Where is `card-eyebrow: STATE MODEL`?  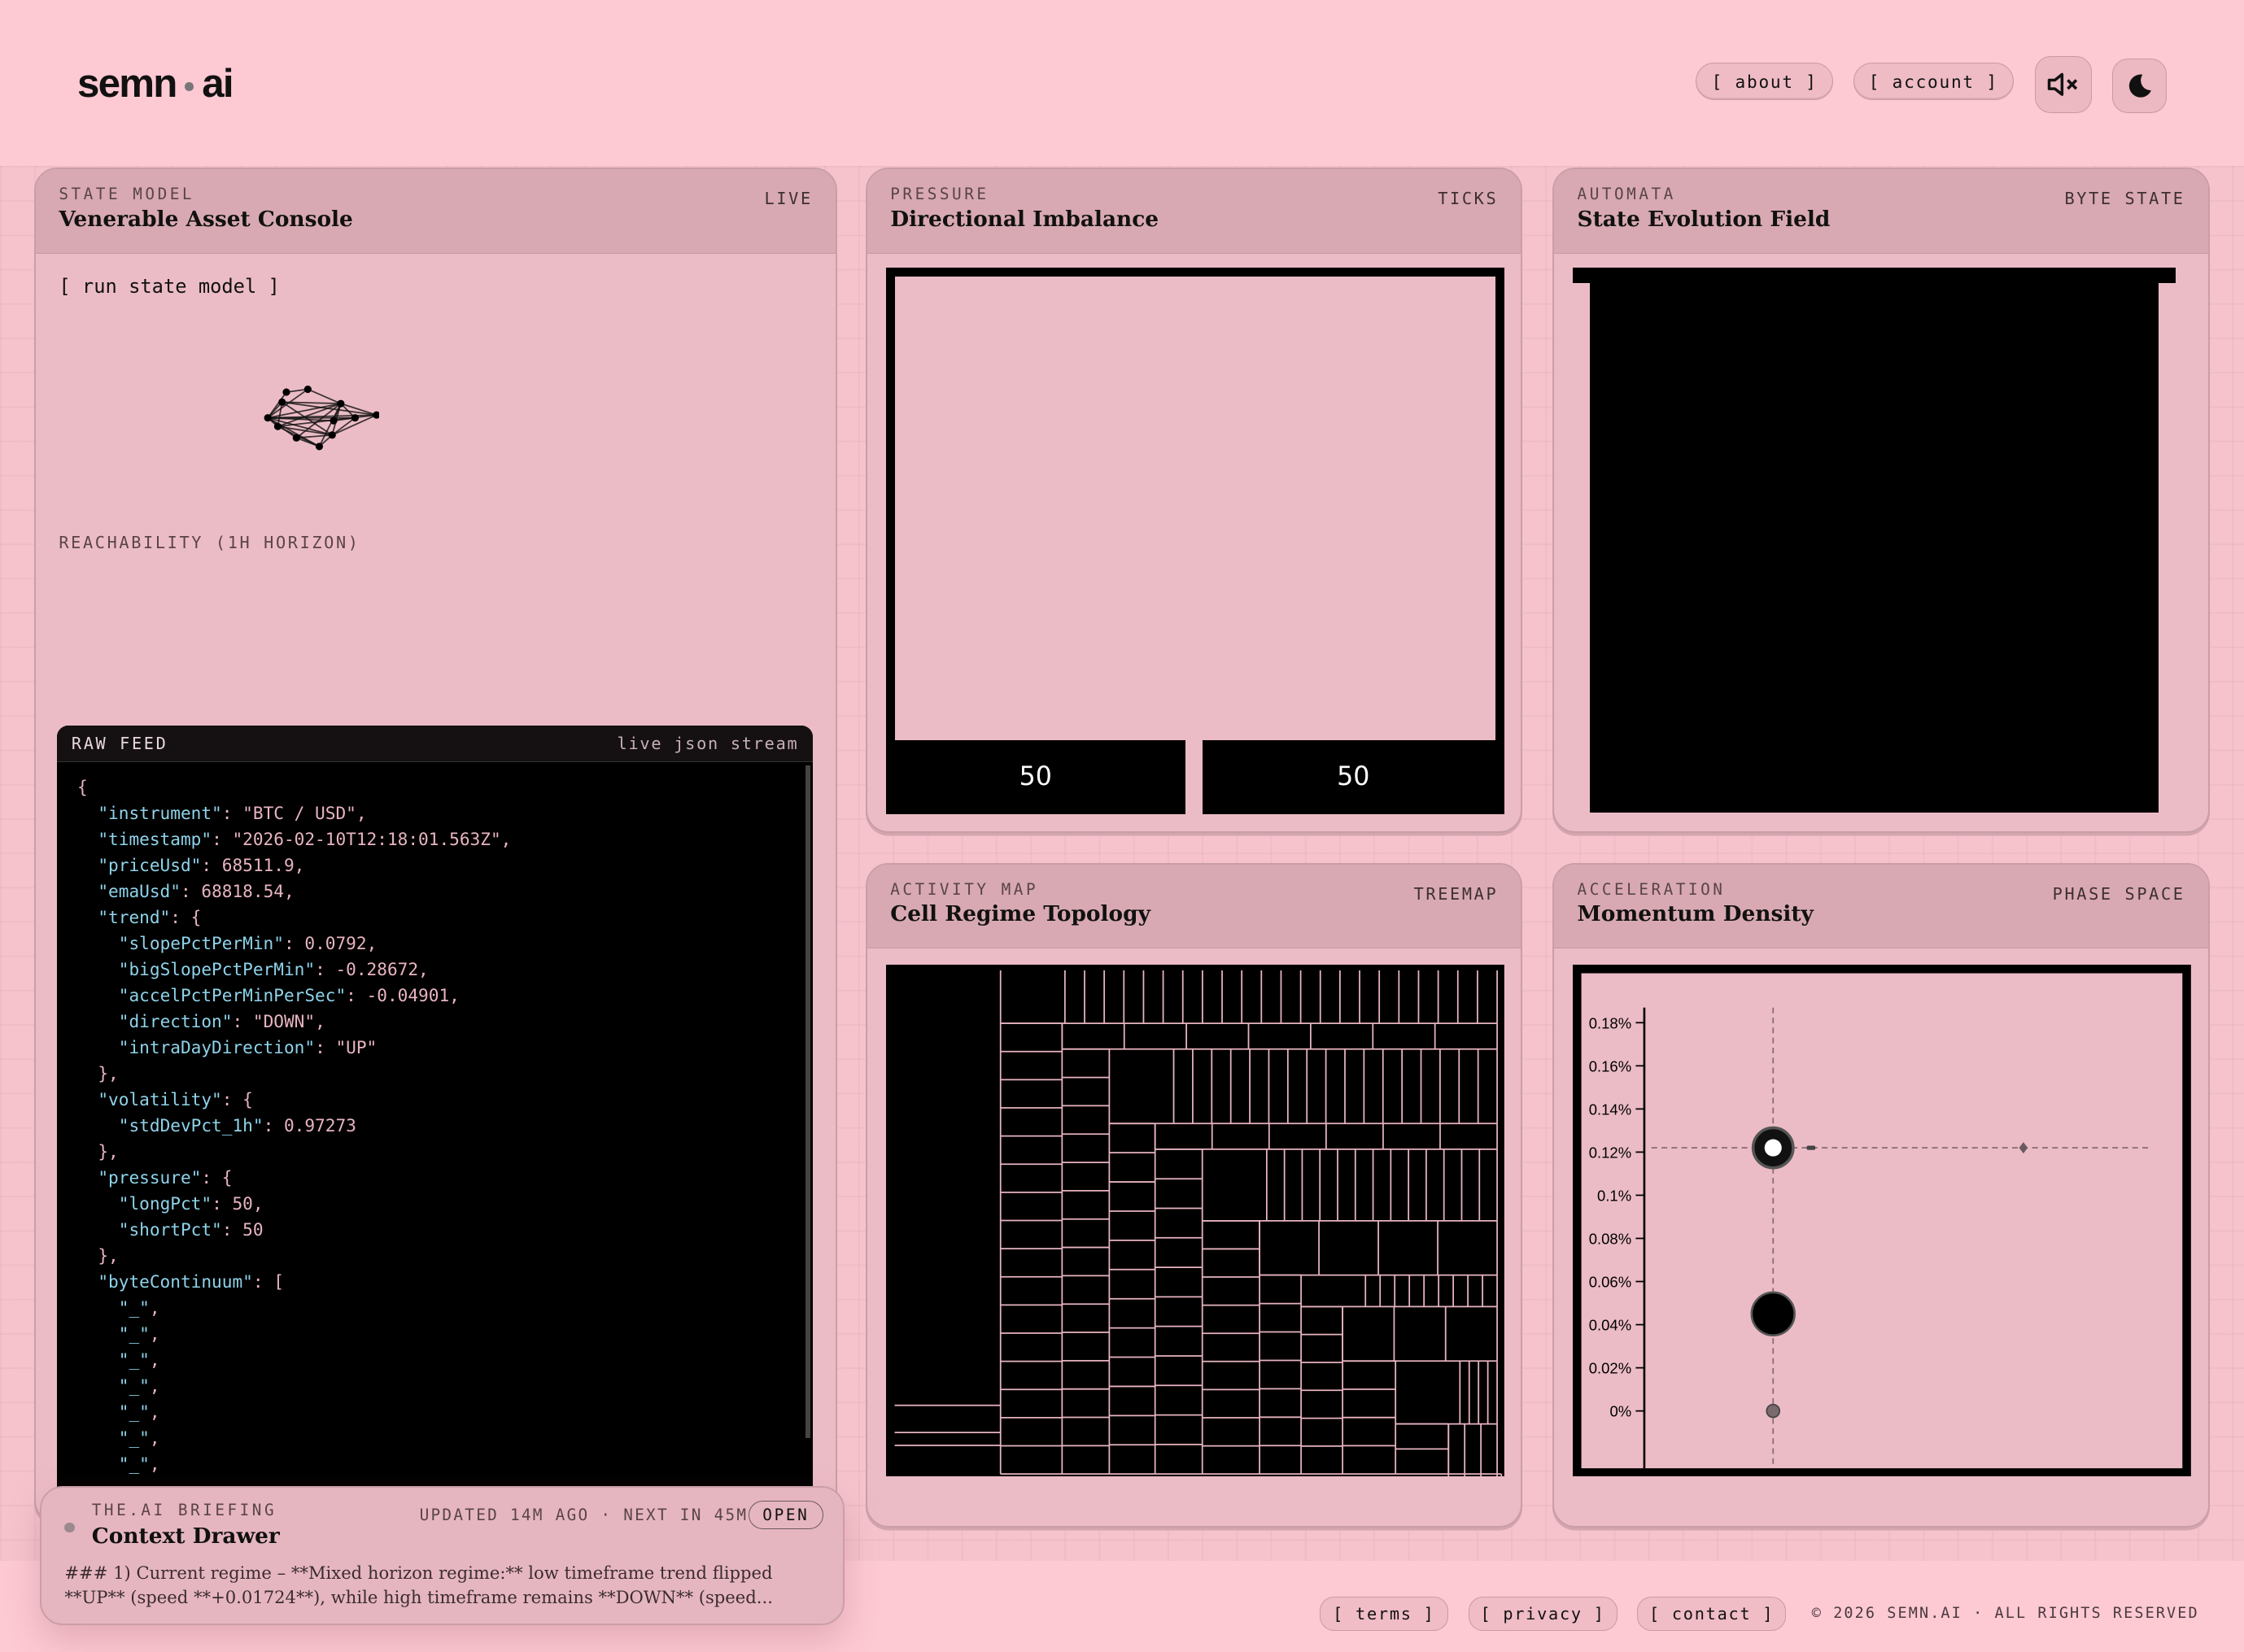 card-eyebrow: STATE MODEL is located at coordinates (127, 194).